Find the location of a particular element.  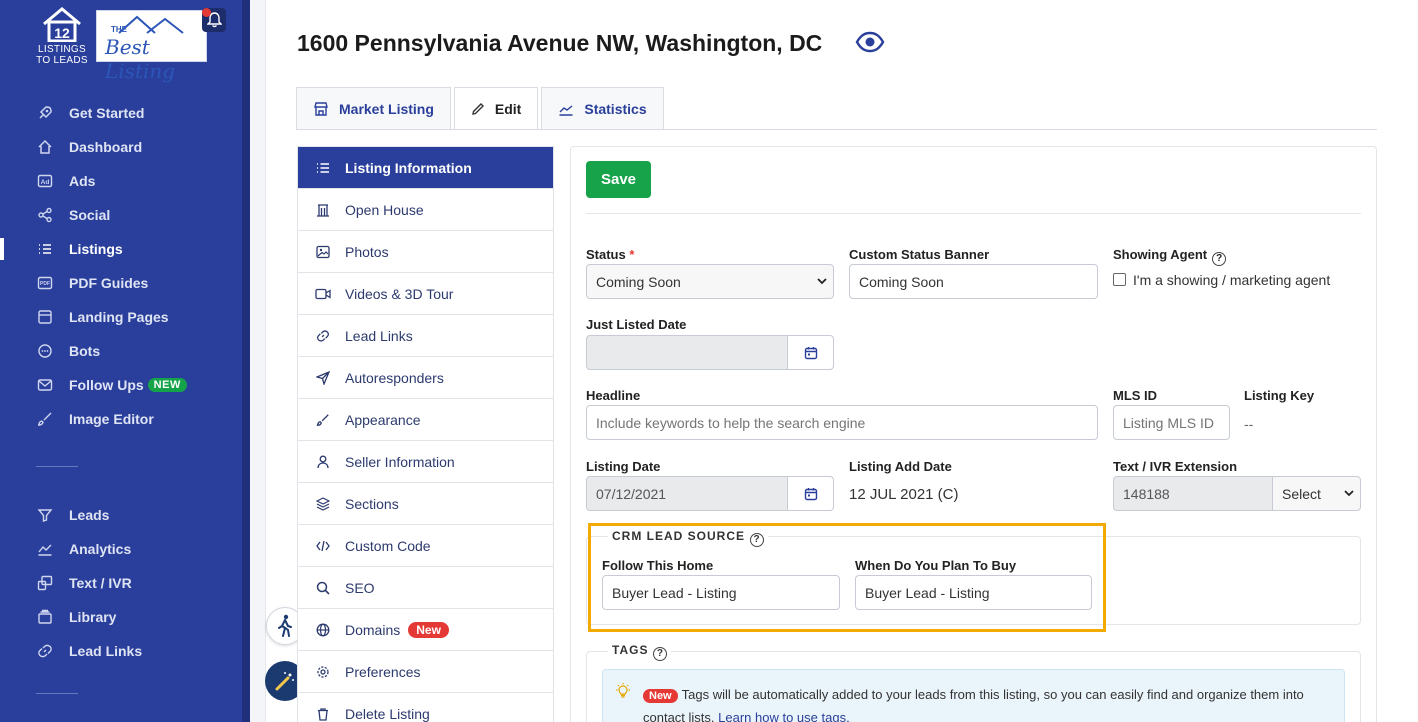

submenu-item-delete-listing: Delete Listing is located at coordinates (425, 707).